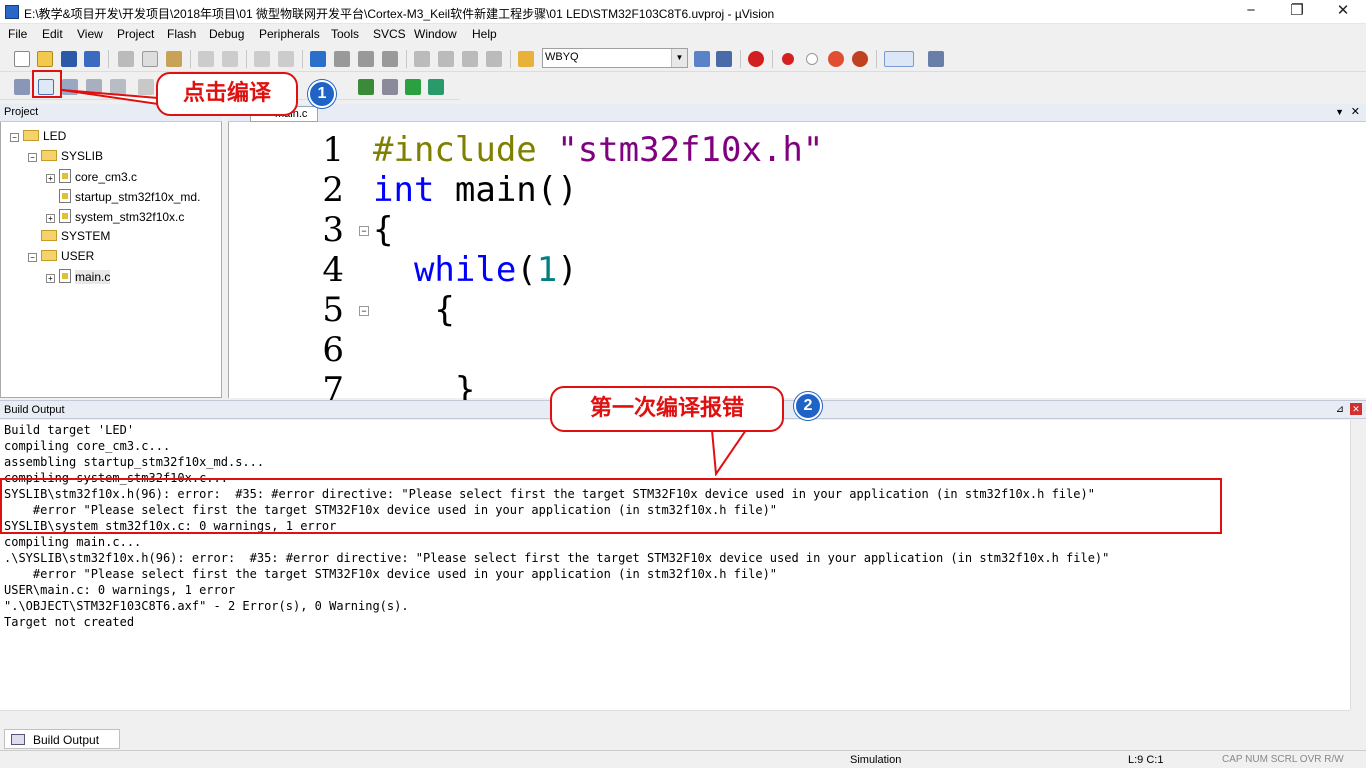 Image resolution: width=1366 pixels, height=768 pixels. What do you see at coordinates (318, 59) in the screenshot?
I see `bookmark-icon` at bounding box center [318, 59].